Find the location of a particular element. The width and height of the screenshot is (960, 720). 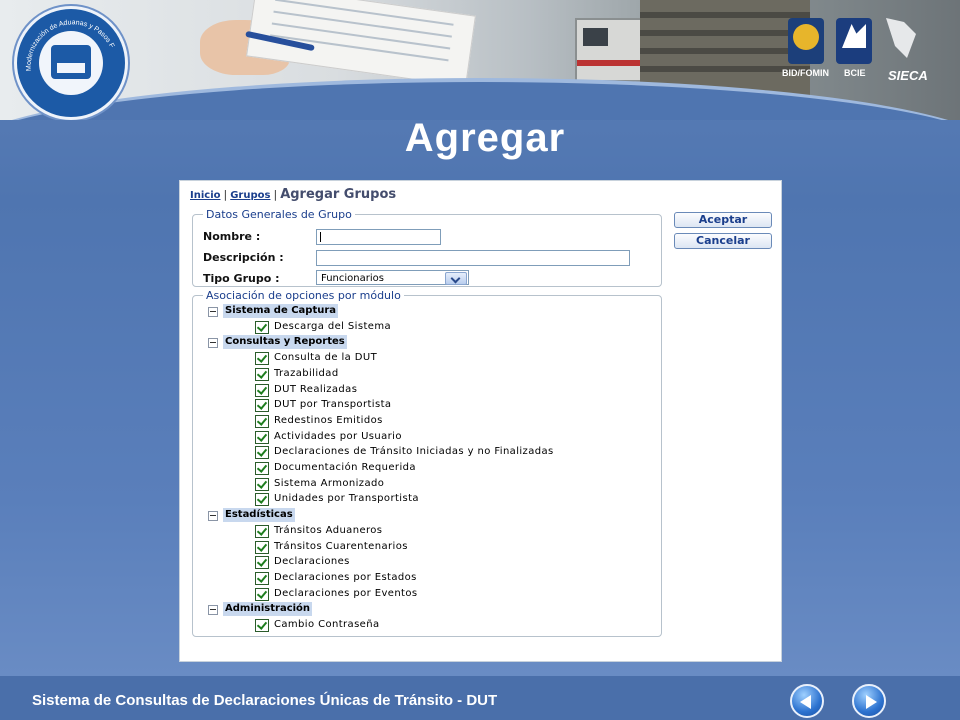

option-label: Unidades por Transportista is located at coordinates (346, 499).